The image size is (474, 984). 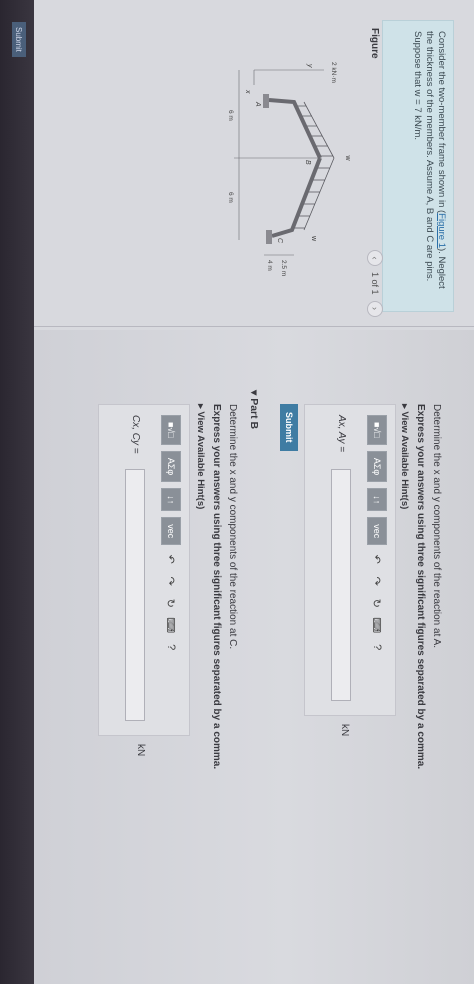 What do you see at coordinates (266, 101) in the screenshot?
I see `support-a` at bounding box center [266, 101].